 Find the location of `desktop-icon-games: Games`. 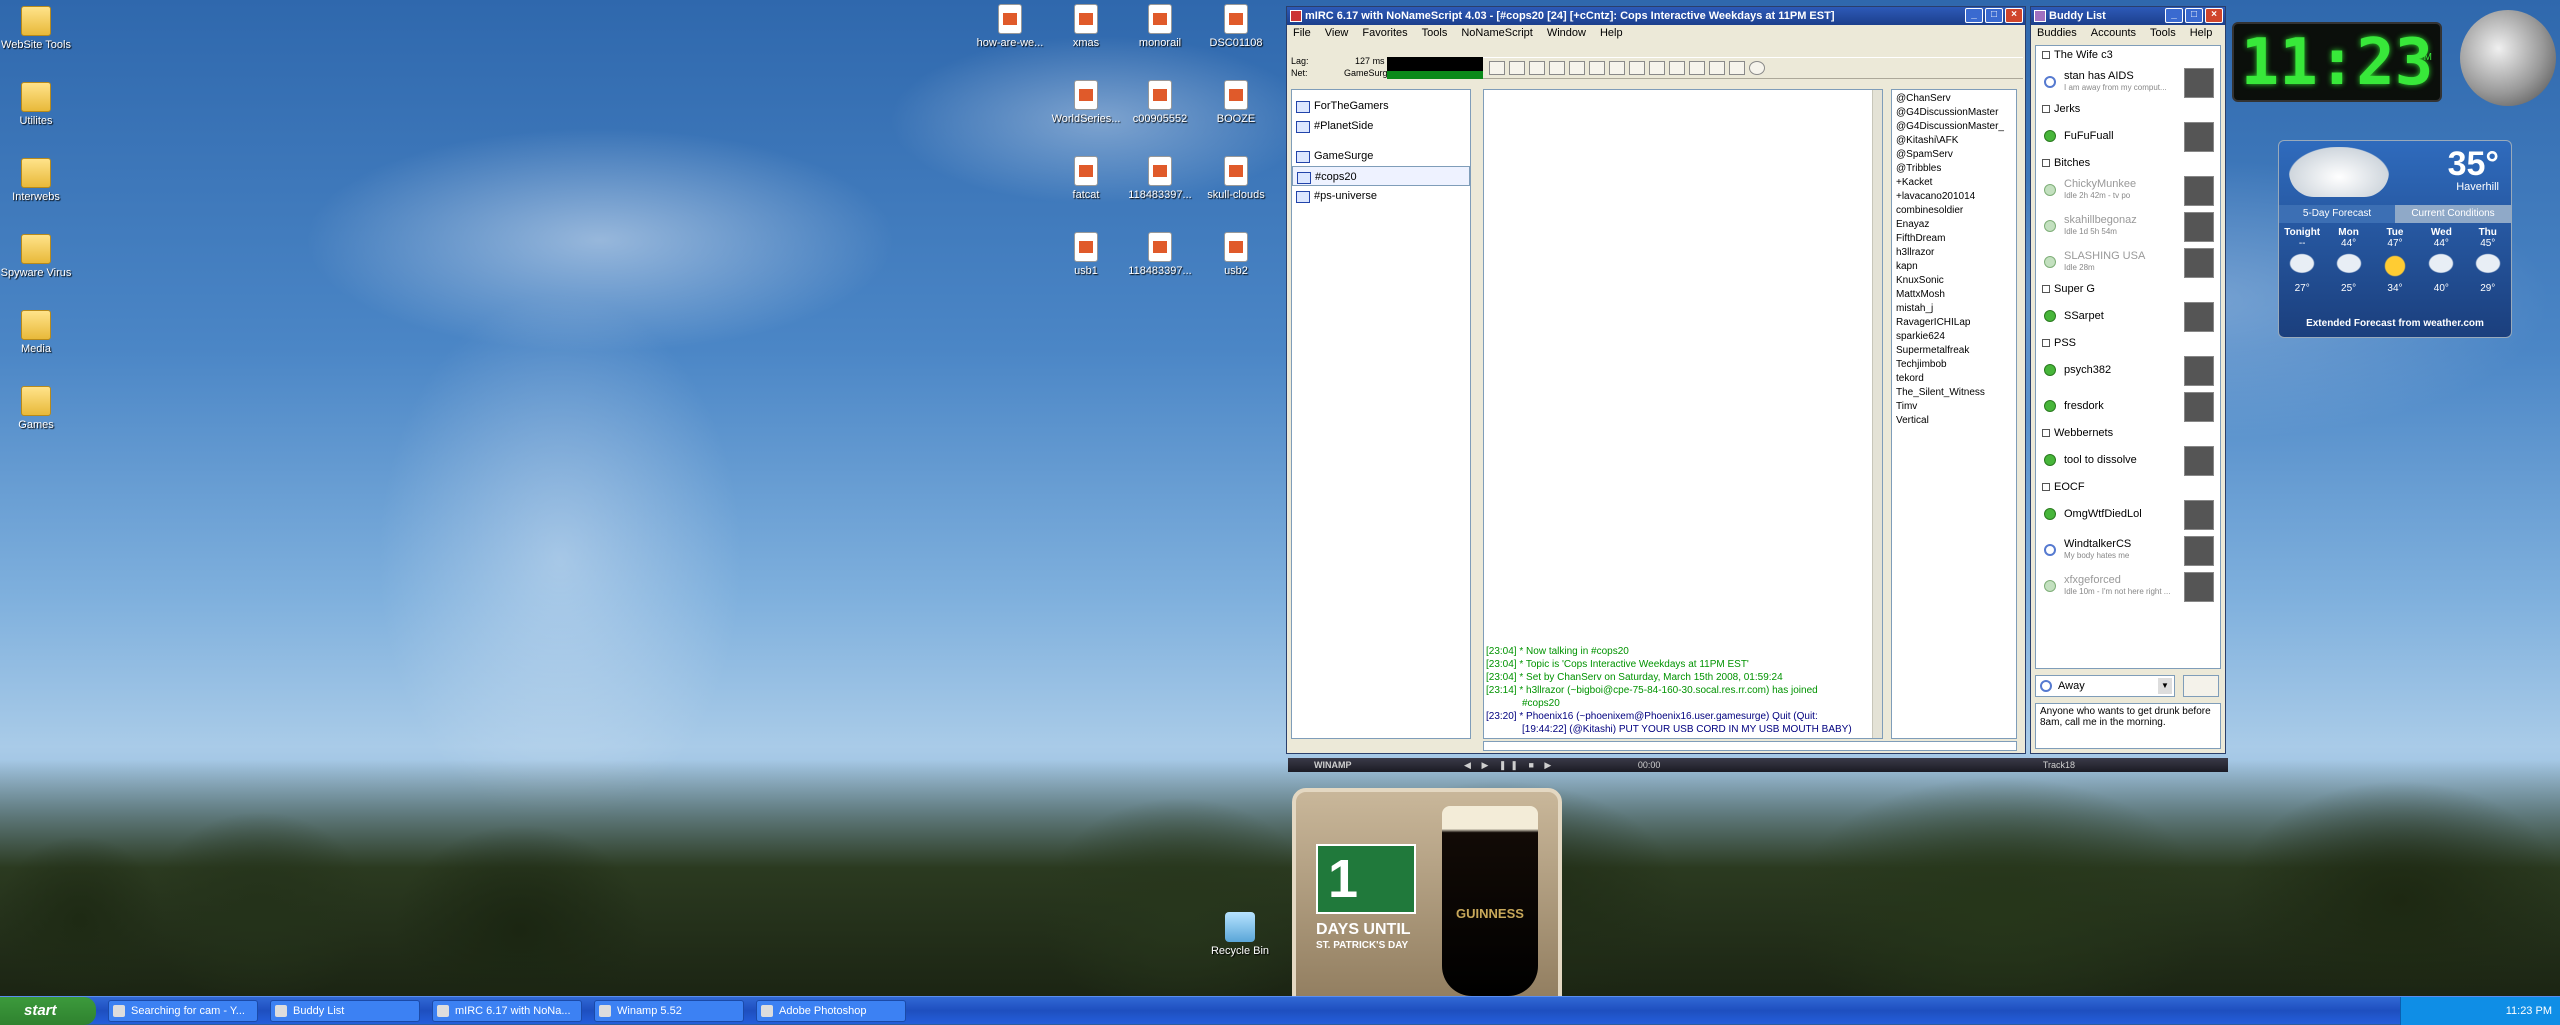

desktop-icon-games: Games is located at coordinates (36, 408).